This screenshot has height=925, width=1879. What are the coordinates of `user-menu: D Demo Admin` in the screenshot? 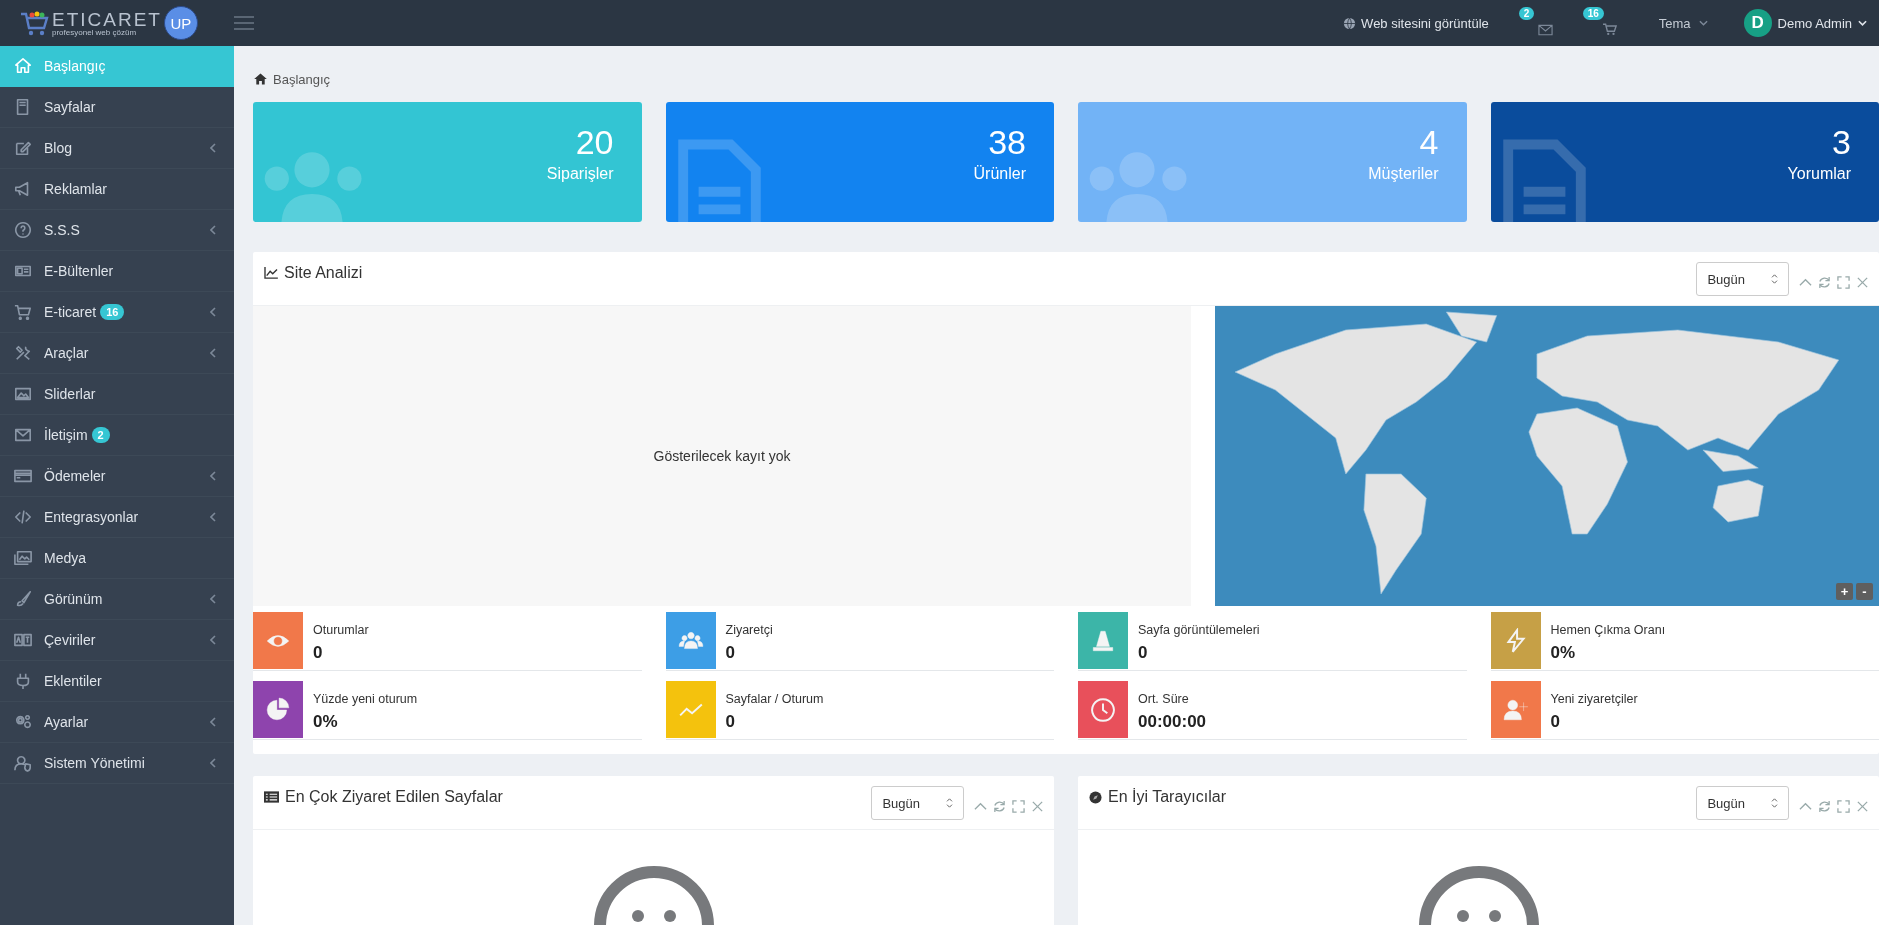 It's located at (1805, 23).